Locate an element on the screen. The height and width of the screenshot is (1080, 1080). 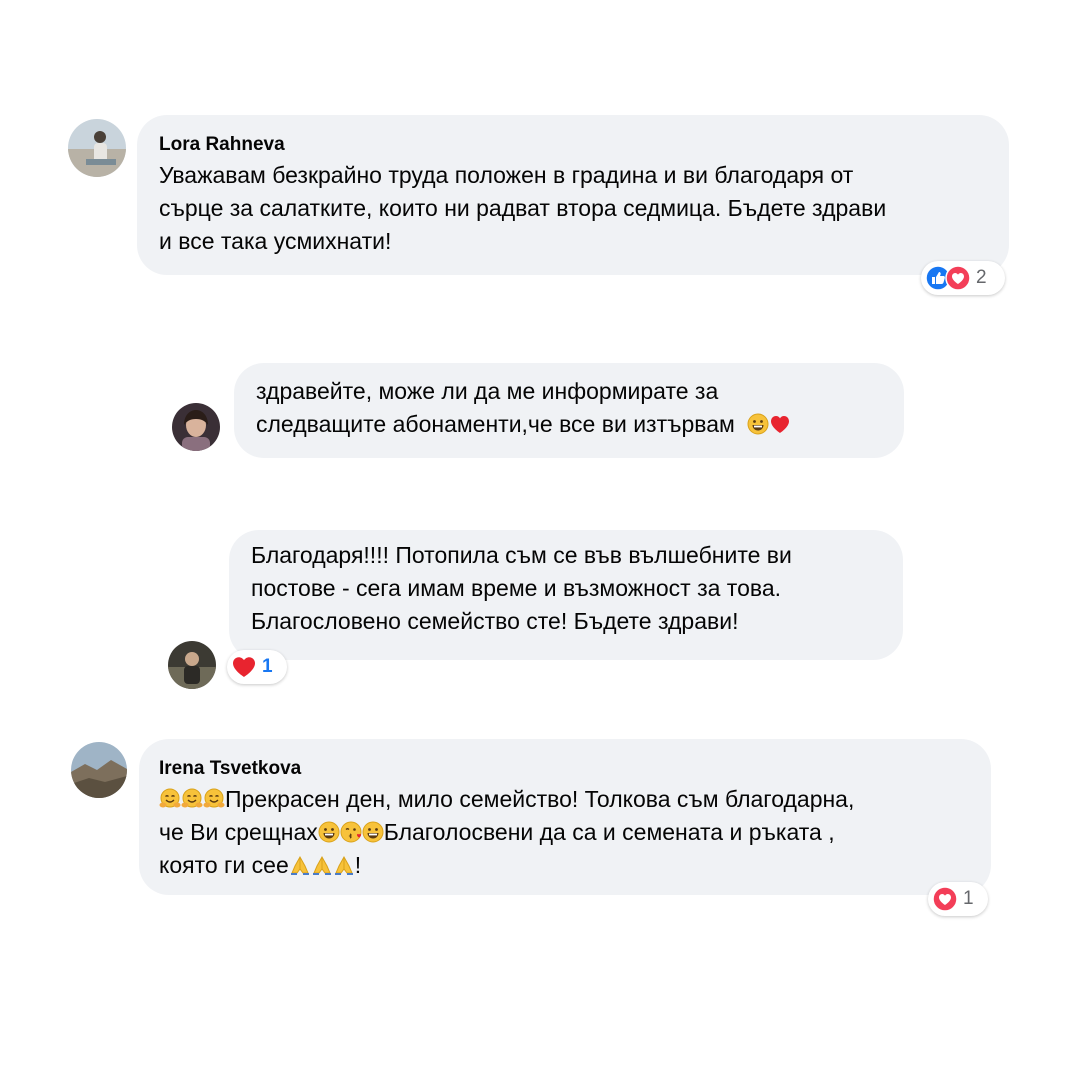
comment-text-line: здравейте, може ли да ме информирате за is located at coordinates (487, 391).